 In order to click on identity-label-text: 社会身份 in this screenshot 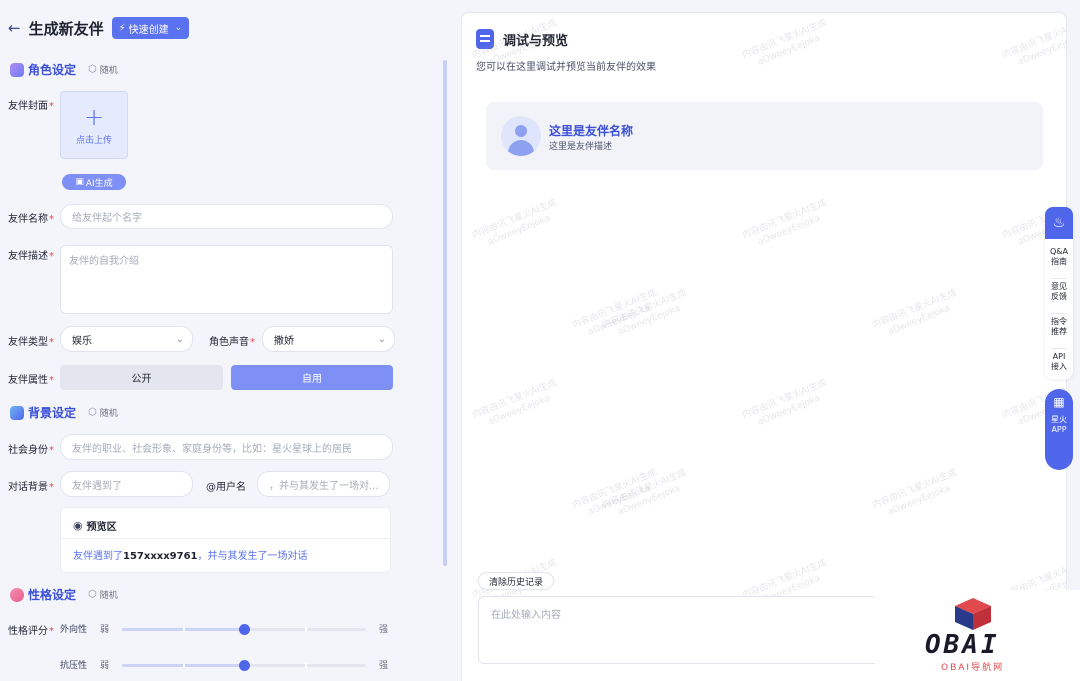, I will do `click(28, 450)`.